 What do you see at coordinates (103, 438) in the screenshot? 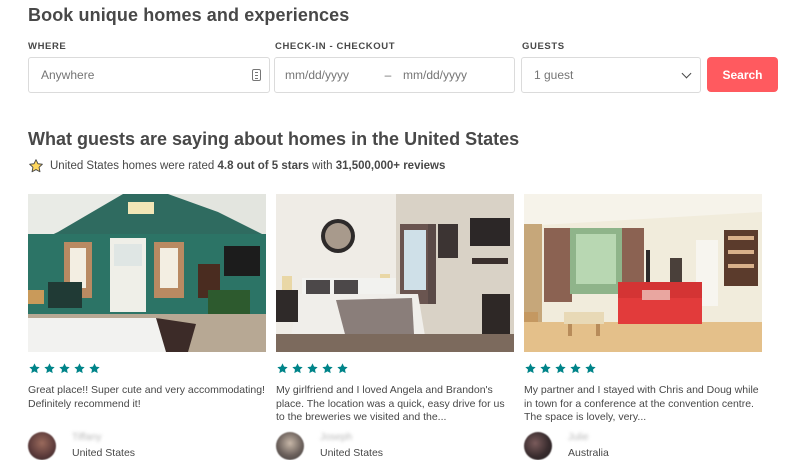
I see `reviewer-name: Tiffany` at bounding box center [103, 438].